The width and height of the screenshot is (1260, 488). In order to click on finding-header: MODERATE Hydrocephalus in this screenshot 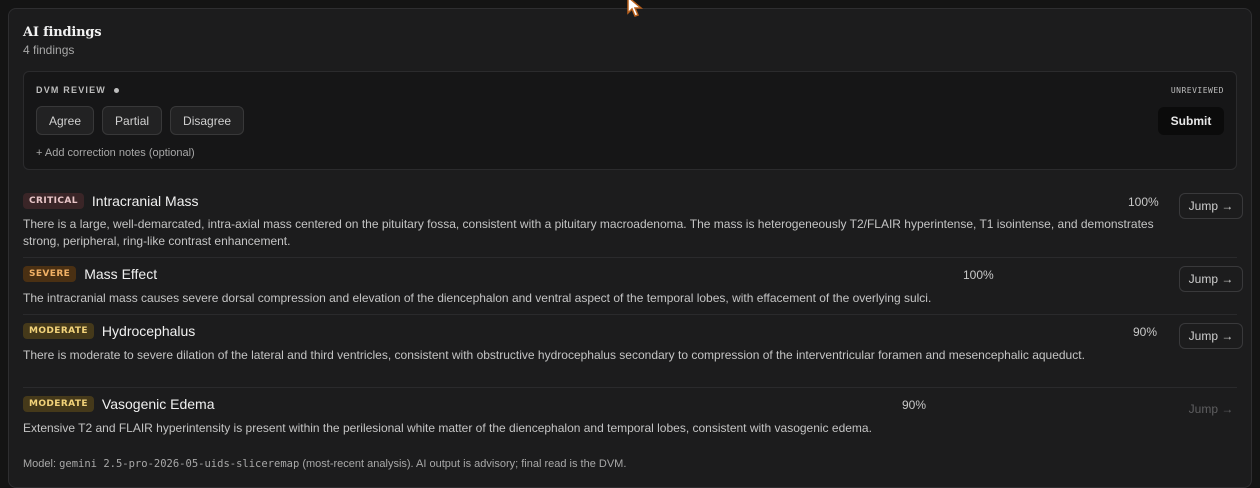, I will do `click(109, 331)`.